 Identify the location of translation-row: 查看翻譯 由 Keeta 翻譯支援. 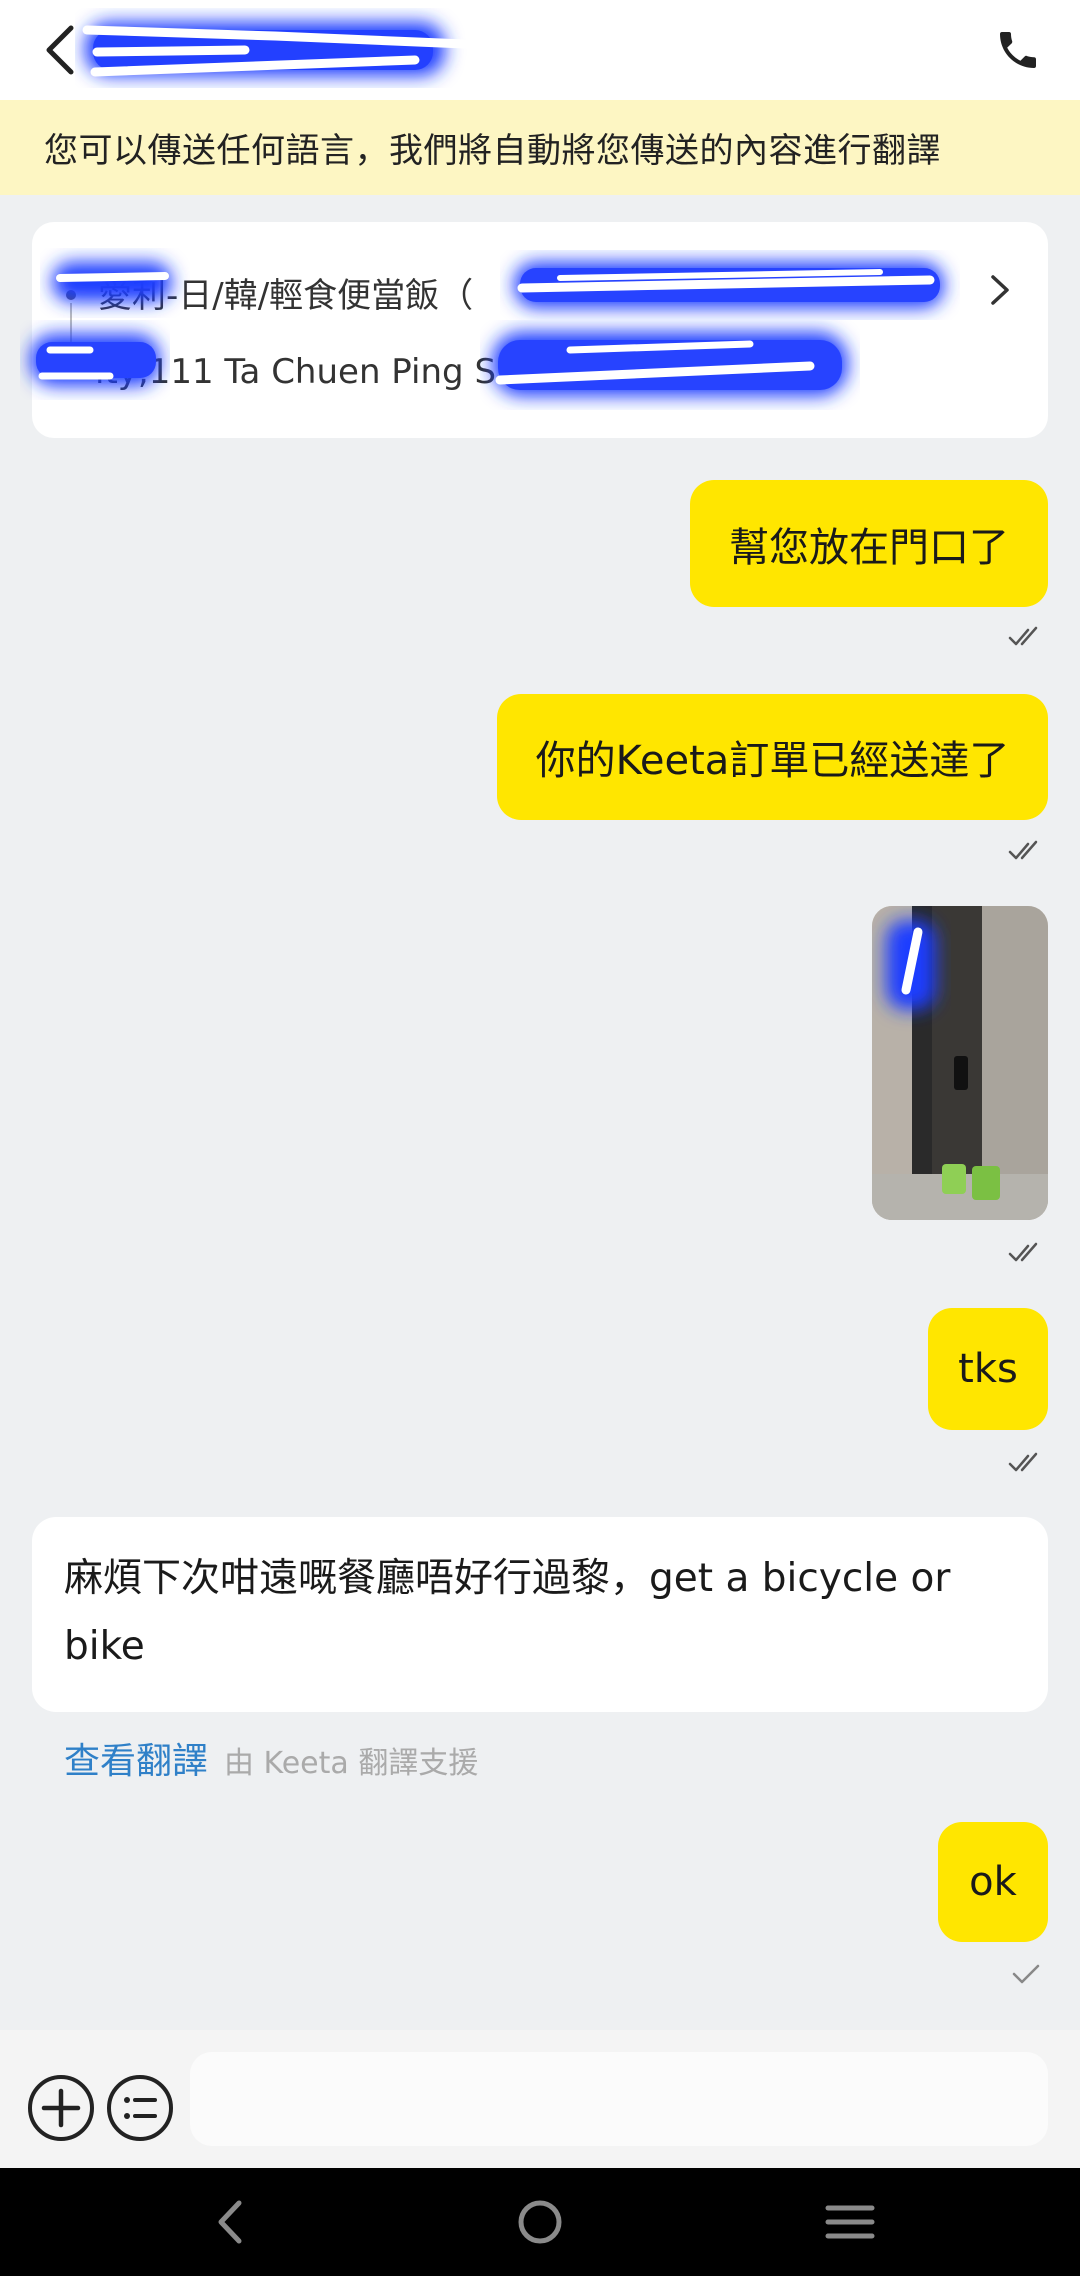
(271, 1758).